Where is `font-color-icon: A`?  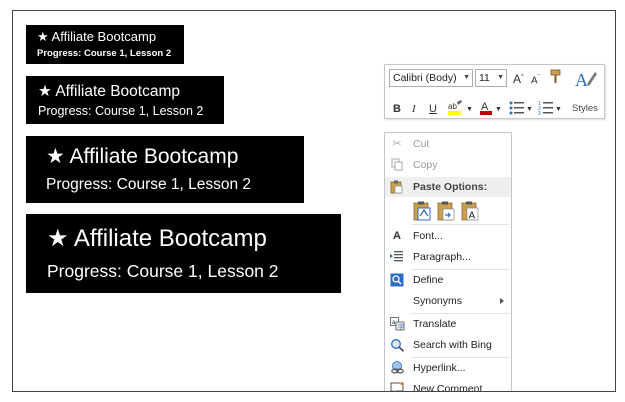 font-color-icon: A is located at coordinates (486, 109).